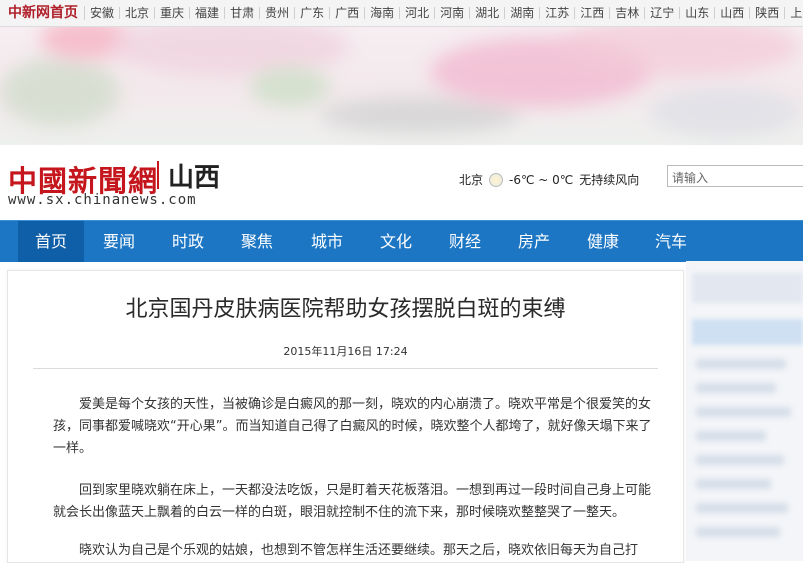  Describe the element at coordinates (733, 13) in the screenshot. I see `region-link: 山西` at that location.